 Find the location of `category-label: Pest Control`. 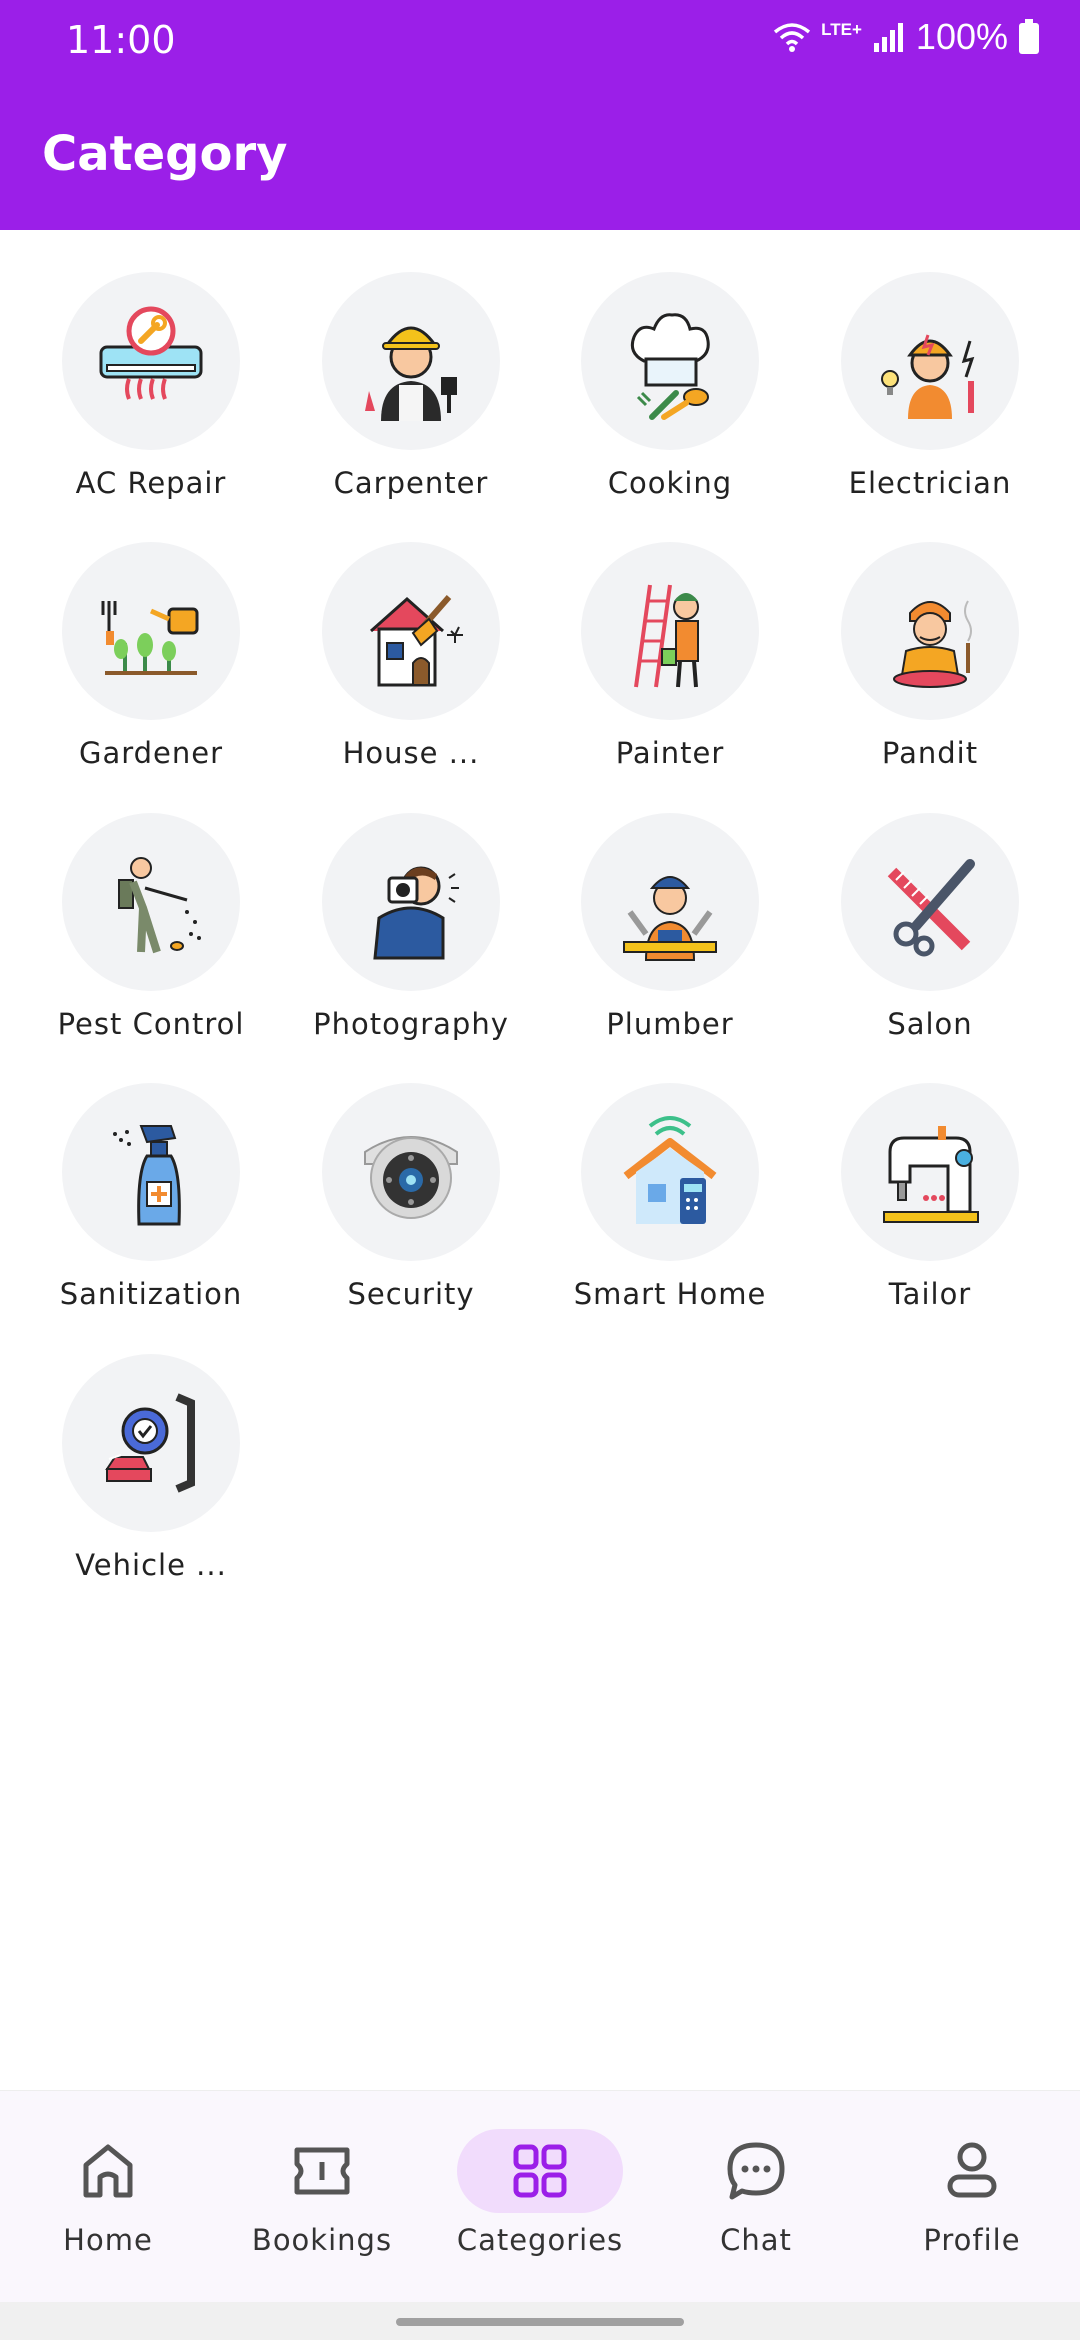

category-label: Pest Control is located at coordinates (151, 1024).